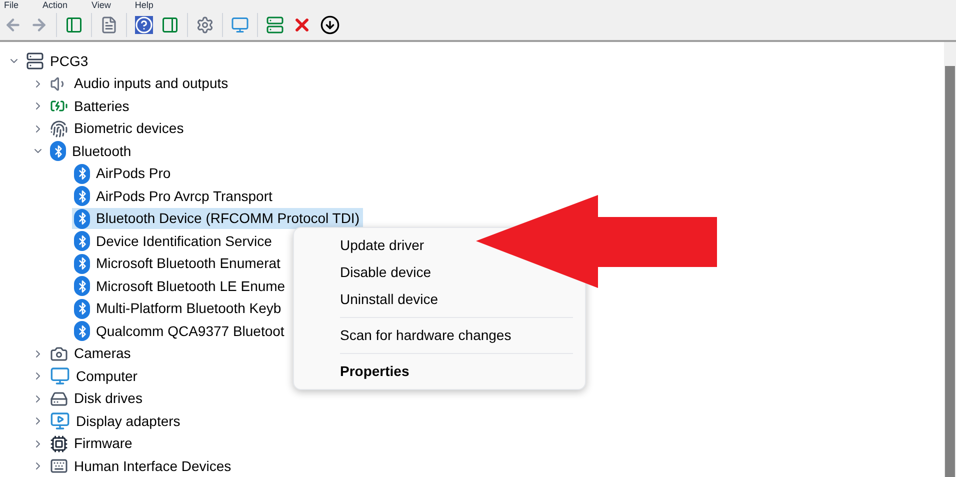 This screenshot has width=956, height=477. Describe the element at coordinates (92, 443) in the screenshot. I see `tree-item: Firmware` at that location.